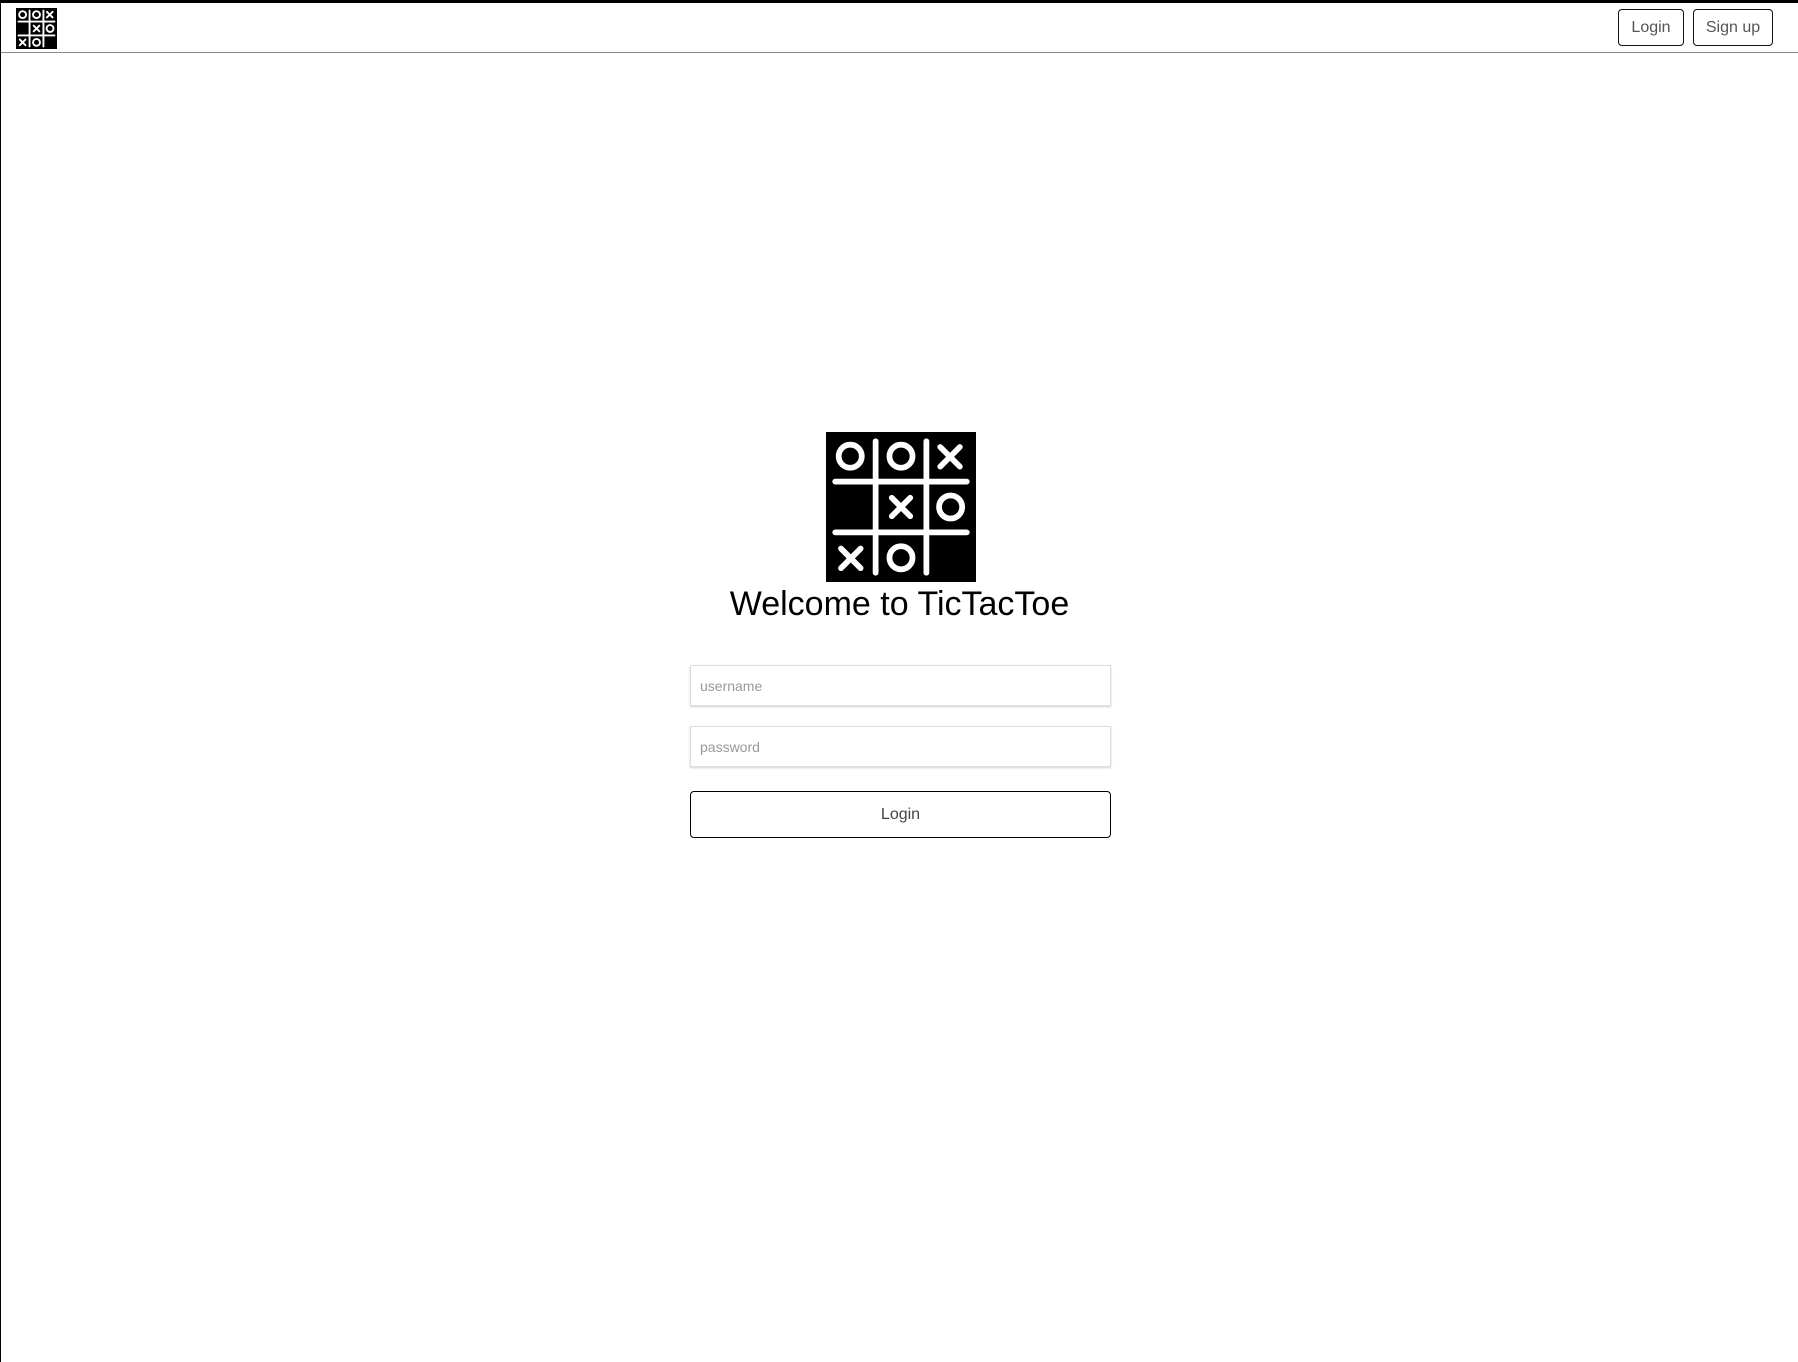 This screenshot has width=1798, height=1362. Describe the element at coordinates (899, 28) in the screenshot. I see `navbar: Login Sign up` at that location.